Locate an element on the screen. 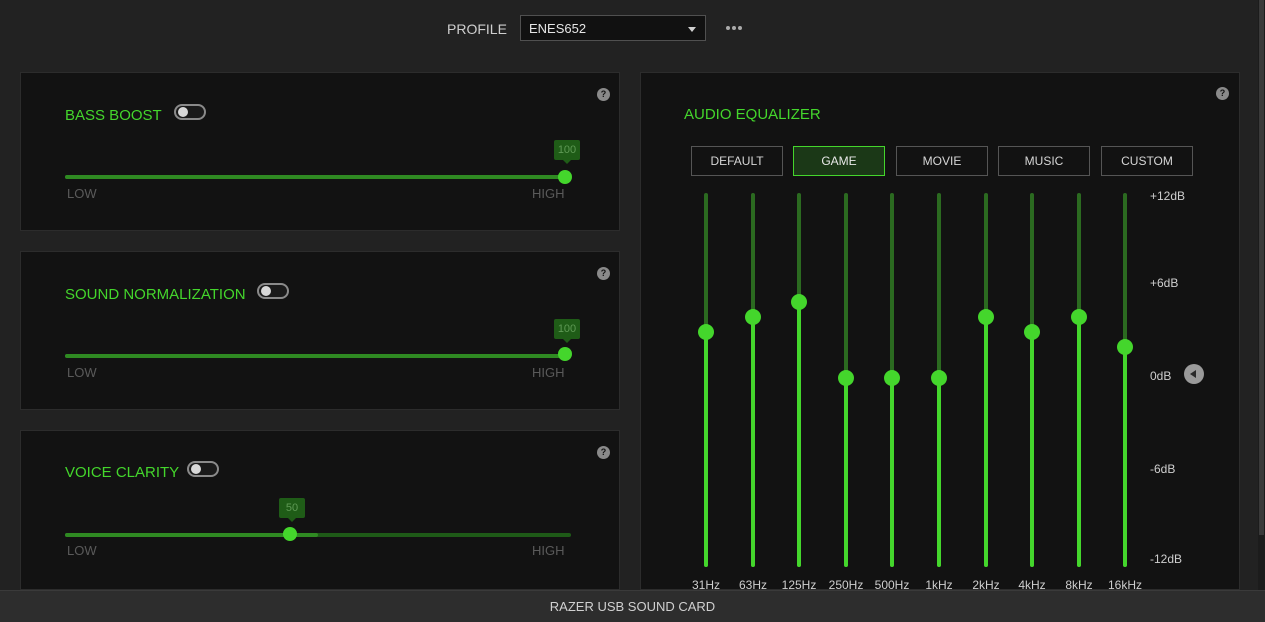 Image resolution: width=1265 pixels, height=622 pixels. db-label-minus12: -12dB is located at coordinates (1166, 559).